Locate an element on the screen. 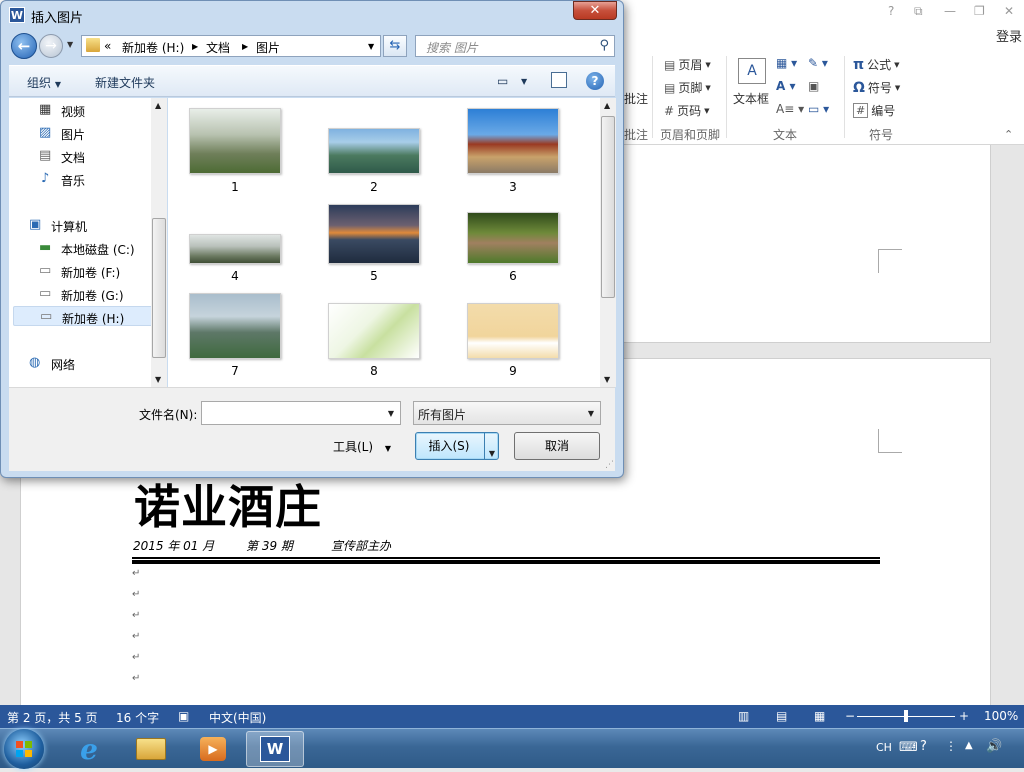  dropcap-icon: A≡ ▾ is located at coordinates (790, 109).